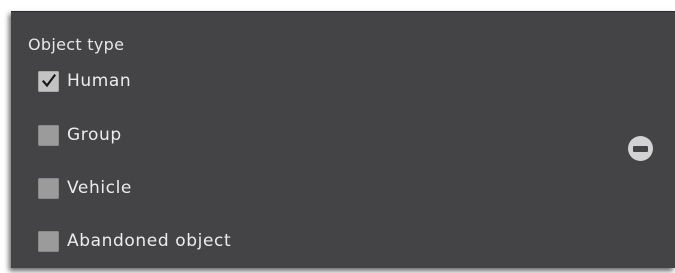 The image size is (675, 273). I want to click on abandoned-object-label: Abandoned object, so click(149, 241).